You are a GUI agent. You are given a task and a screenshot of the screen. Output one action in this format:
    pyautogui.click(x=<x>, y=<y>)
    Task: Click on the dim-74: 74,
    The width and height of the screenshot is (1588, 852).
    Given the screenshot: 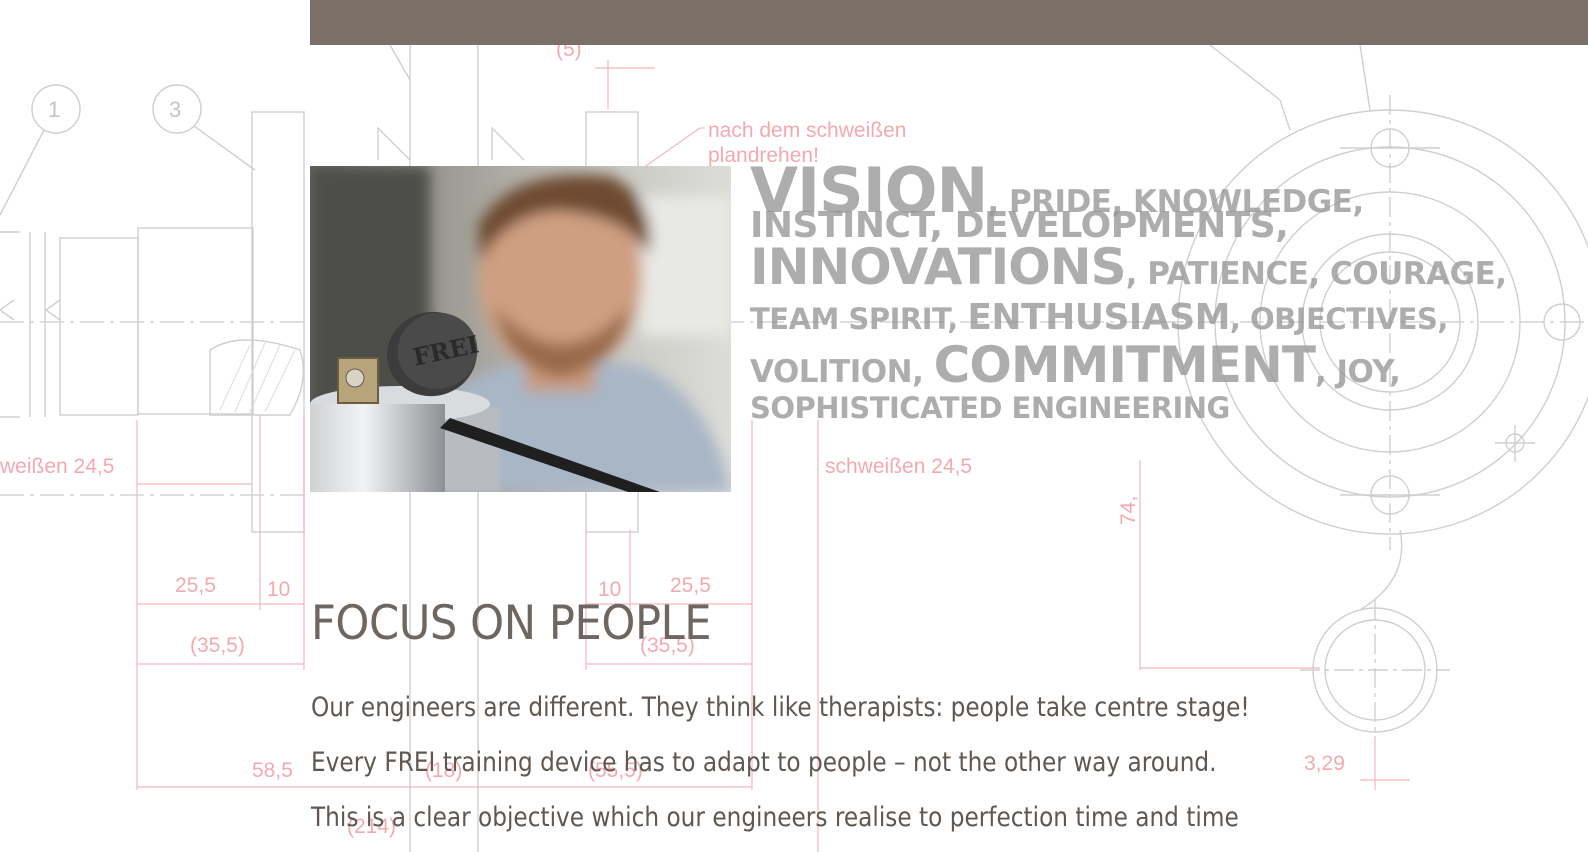 What is the action you would take?
    pyautogui.click(x=1128, y=510)
    